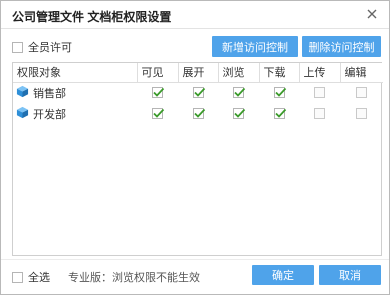 The height and width of the screenshot is (295, 390). Describe the element at coordinates (195, 15) in the screenshot. I see `title-bar: 公司管理文件 文档柜权限设置` at that location.